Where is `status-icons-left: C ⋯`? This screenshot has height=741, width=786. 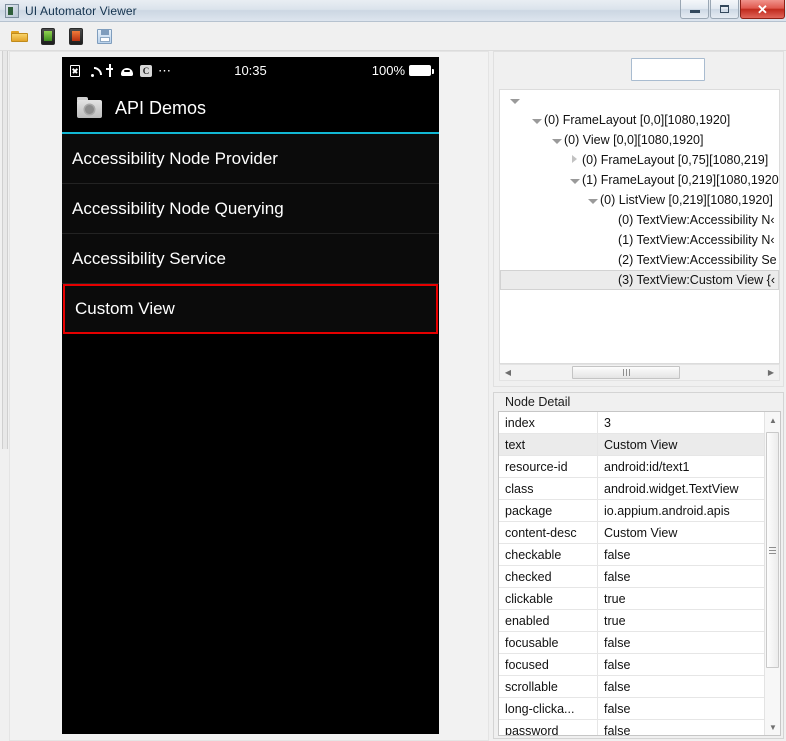
status-icons-left: C ⋯ is located at coordinates (121, 70).